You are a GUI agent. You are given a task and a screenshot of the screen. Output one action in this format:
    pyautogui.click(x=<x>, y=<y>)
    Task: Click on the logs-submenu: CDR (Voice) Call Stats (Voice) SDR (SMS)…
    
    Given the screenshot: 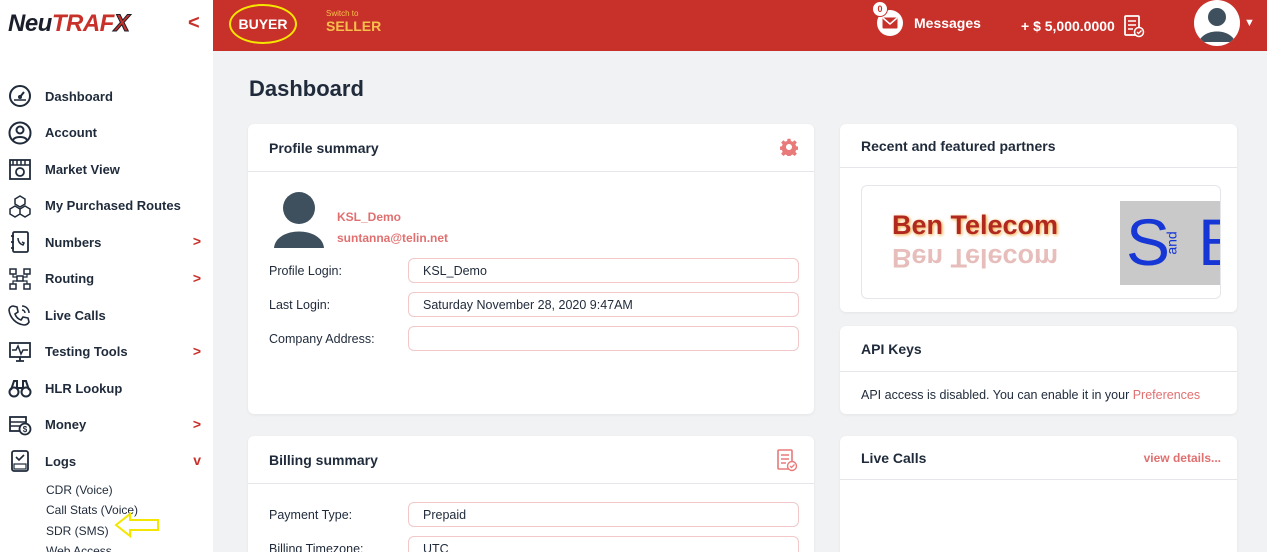 What is the action you would take?
    pyautogui.click(x=106, y=516)
    